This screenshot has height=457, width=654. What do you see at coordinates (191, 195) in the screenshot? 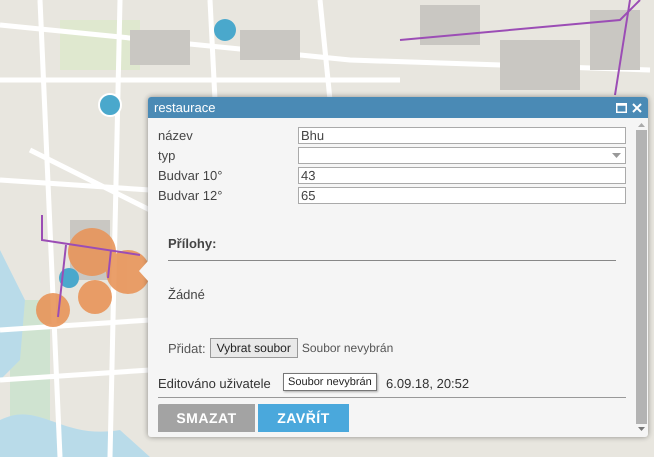
I see `field-label: Budvar 12°` at bounding box center [191, 195].